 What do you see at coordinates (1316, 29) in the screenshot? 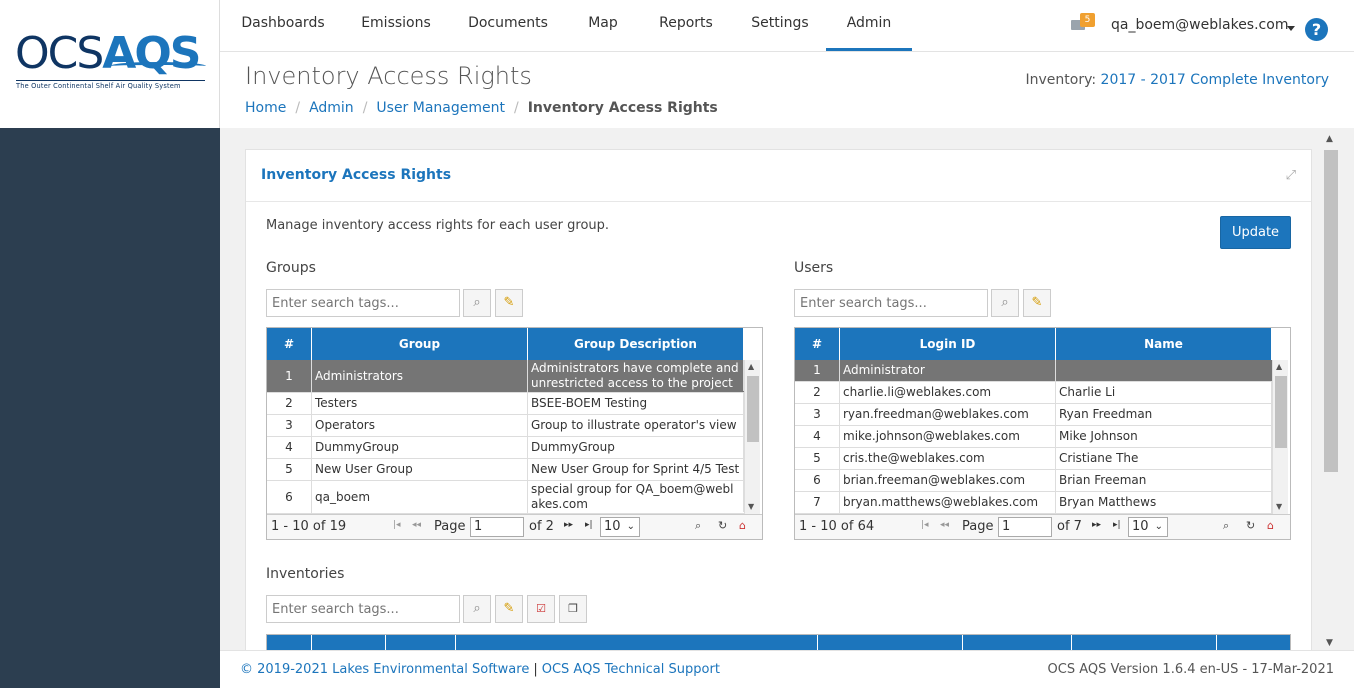
I see `help-icon: ?` at bounding box center [1316, 29].